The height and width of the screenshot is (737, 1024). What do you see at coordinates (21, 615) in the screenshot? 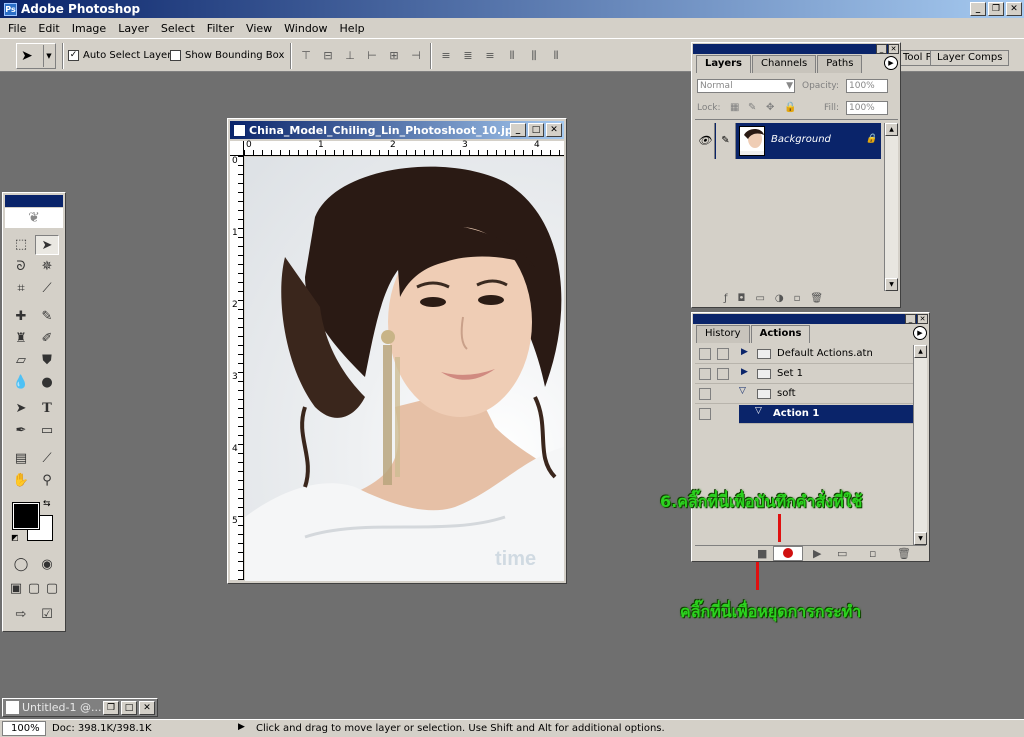
I see `jump-to-imageready-icon: ⇨` at bounding box center [21, 615].